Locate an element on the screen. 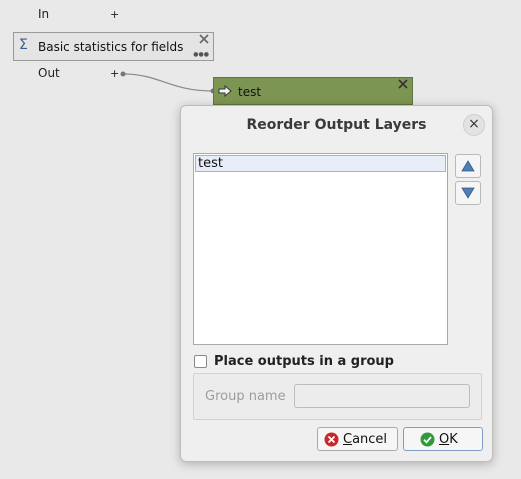 The height and width of the screenshot is (479, 521). dialog-titlebar: Reorder Output Layers × is located at coordinates (336, 125).